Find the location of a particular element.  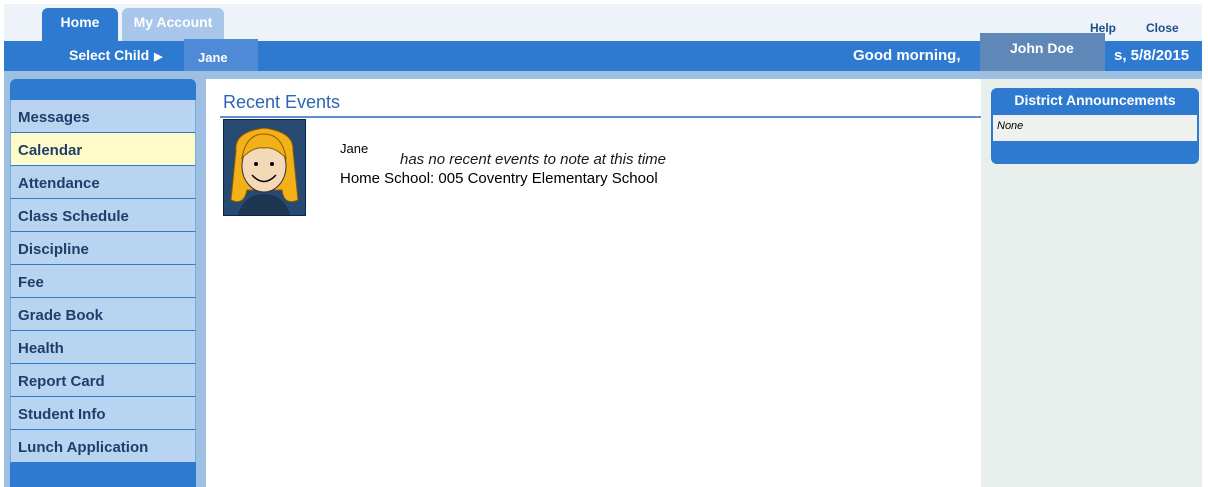

sidebar-item-health: Health is located at coordinates (103, 347).